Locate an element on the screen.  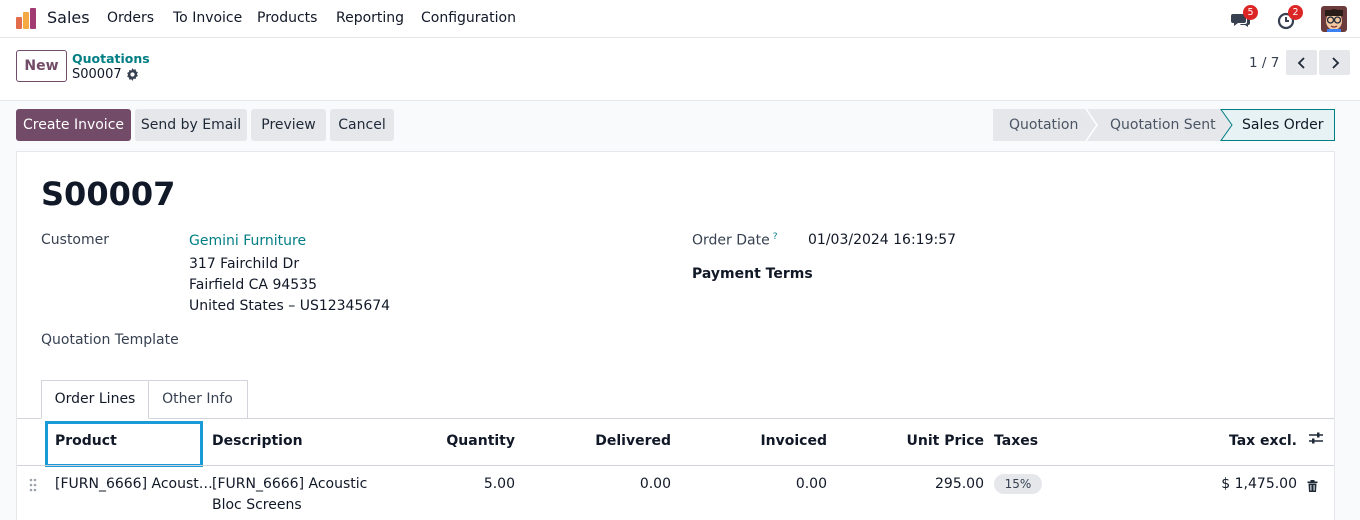
avatar-icon is located at coordinates (1334, 19).